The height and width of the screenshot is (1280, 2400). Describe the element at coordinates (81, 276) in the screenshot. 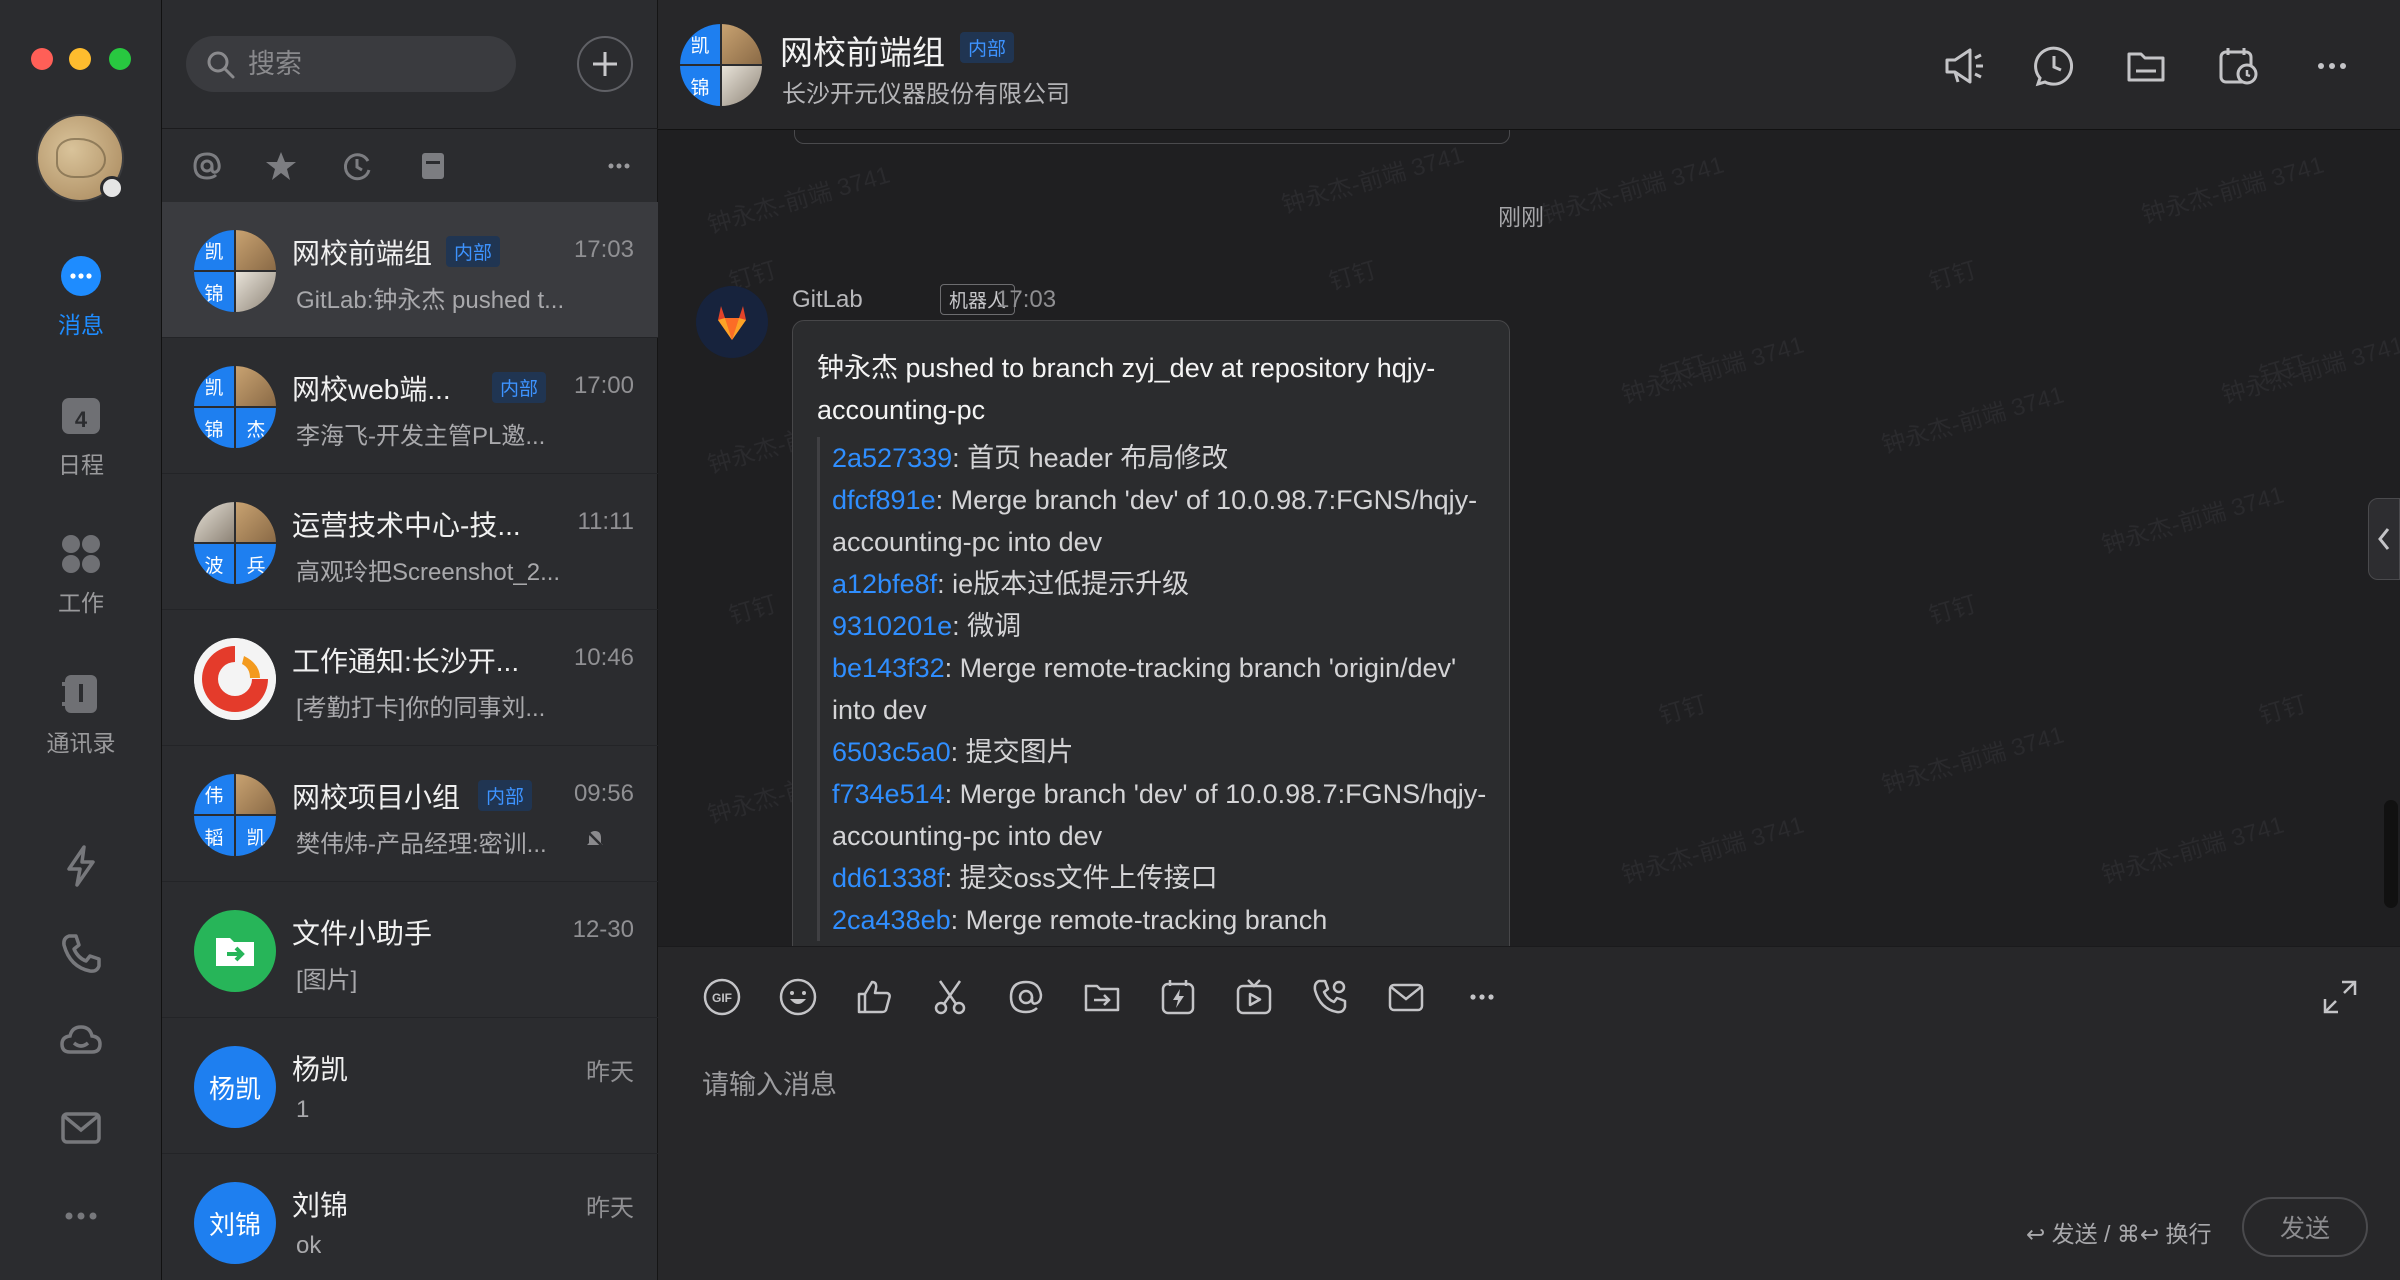

I see `message-icon` at that location.